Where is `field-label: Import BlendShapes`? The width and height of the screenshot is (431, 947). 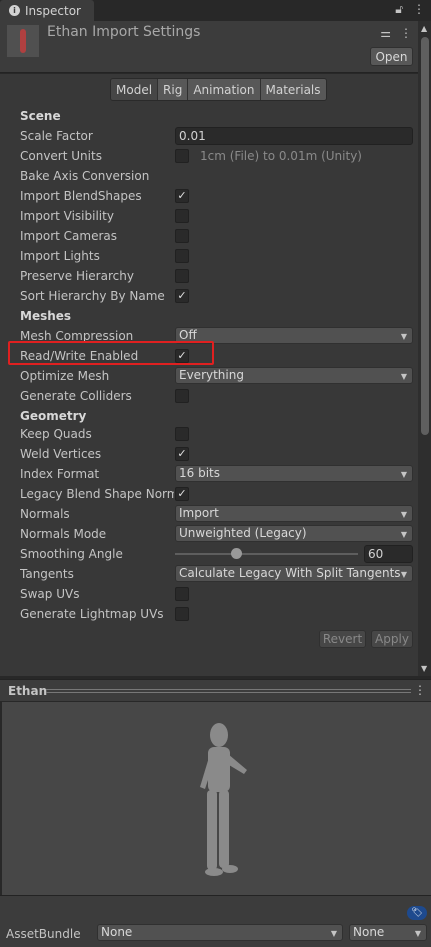
field-label: Import BlendShapes is located at coordinates (81, 196).